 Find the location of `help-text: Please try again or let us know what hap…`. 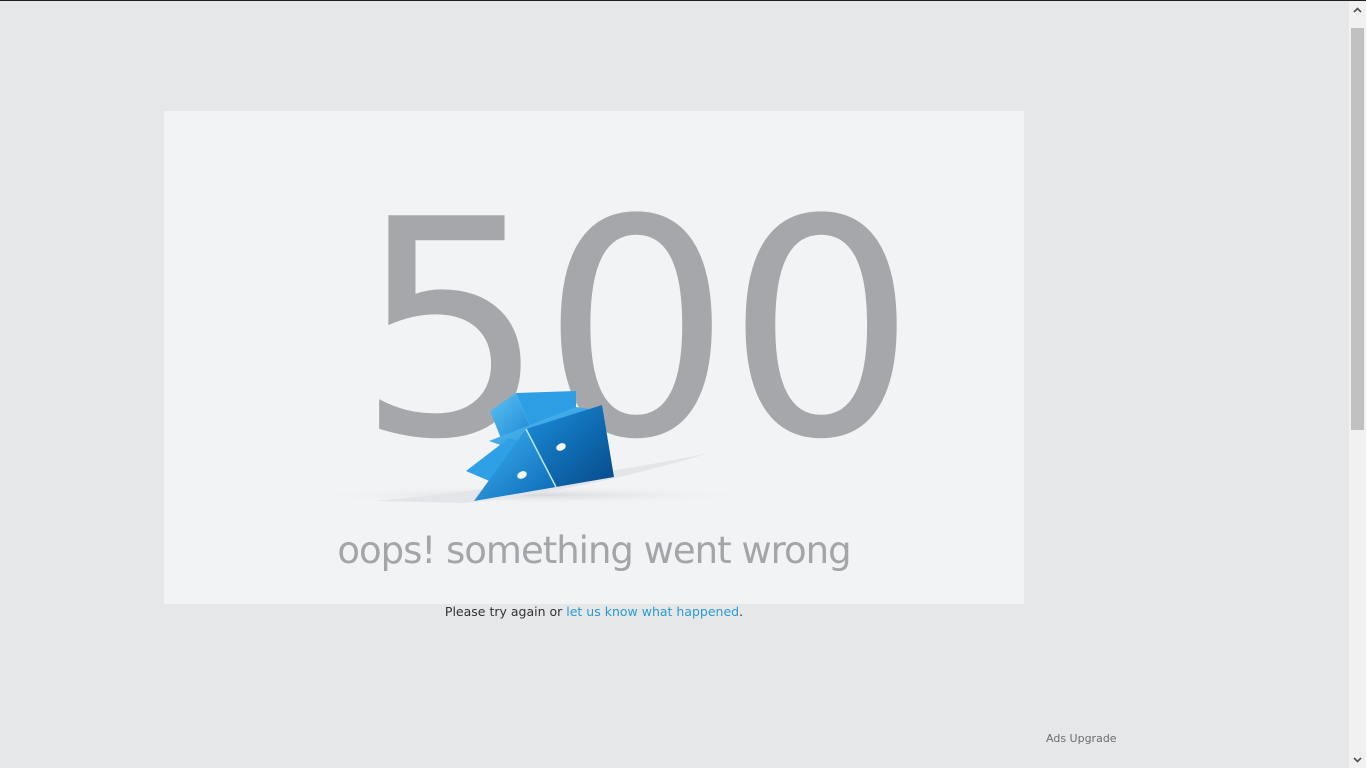

help-text: Please try again or let us know what hap… is located at coordinates (594, 611).